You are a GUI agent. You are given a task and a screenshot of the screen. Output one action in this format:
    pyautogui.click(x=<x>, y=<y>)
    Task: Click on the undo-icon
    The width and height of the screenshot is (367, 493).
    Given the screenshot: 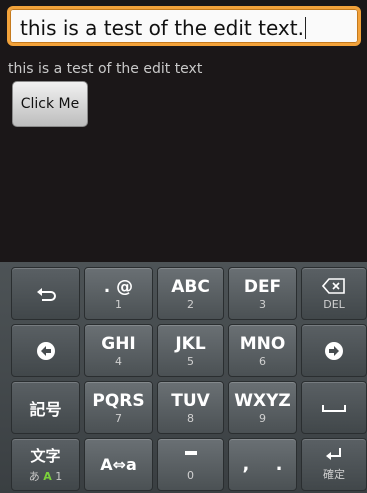 What is the action you would take?
    pyautogui.click(x=45, y=293)
    